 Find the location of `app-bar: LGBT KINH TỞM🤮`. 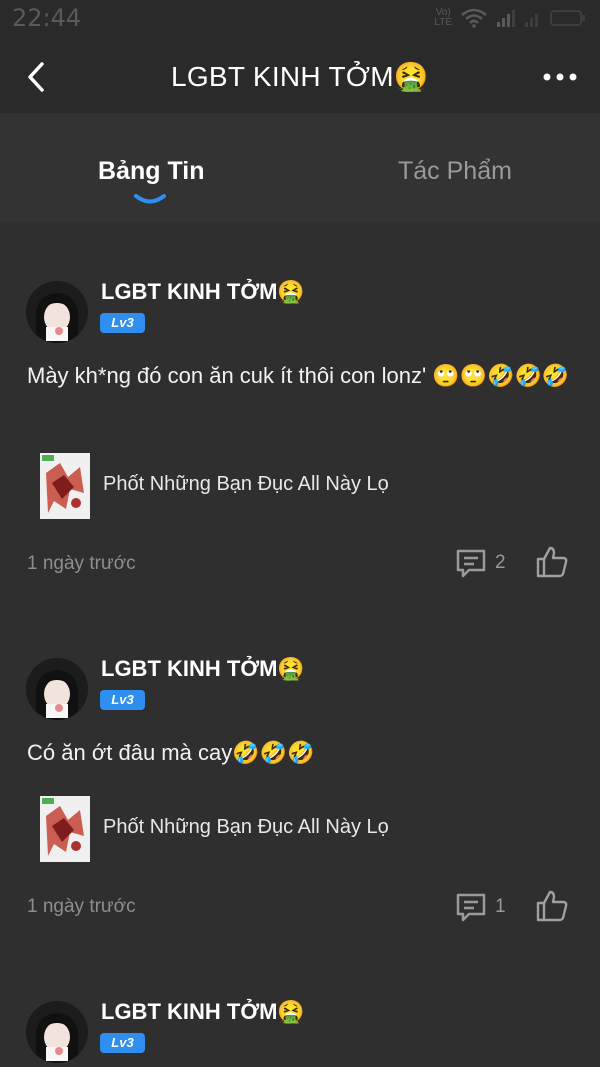

app-bar: LGBT KINH TỞM🤮 is located at coordinates (300, 76).